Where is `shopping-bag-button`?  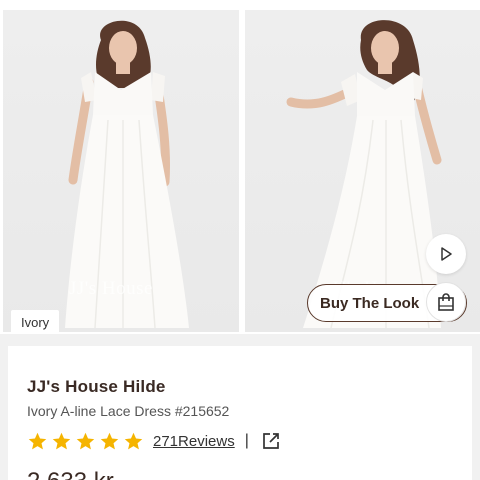
shopping-bag-button is located at coordinates (446, 302).